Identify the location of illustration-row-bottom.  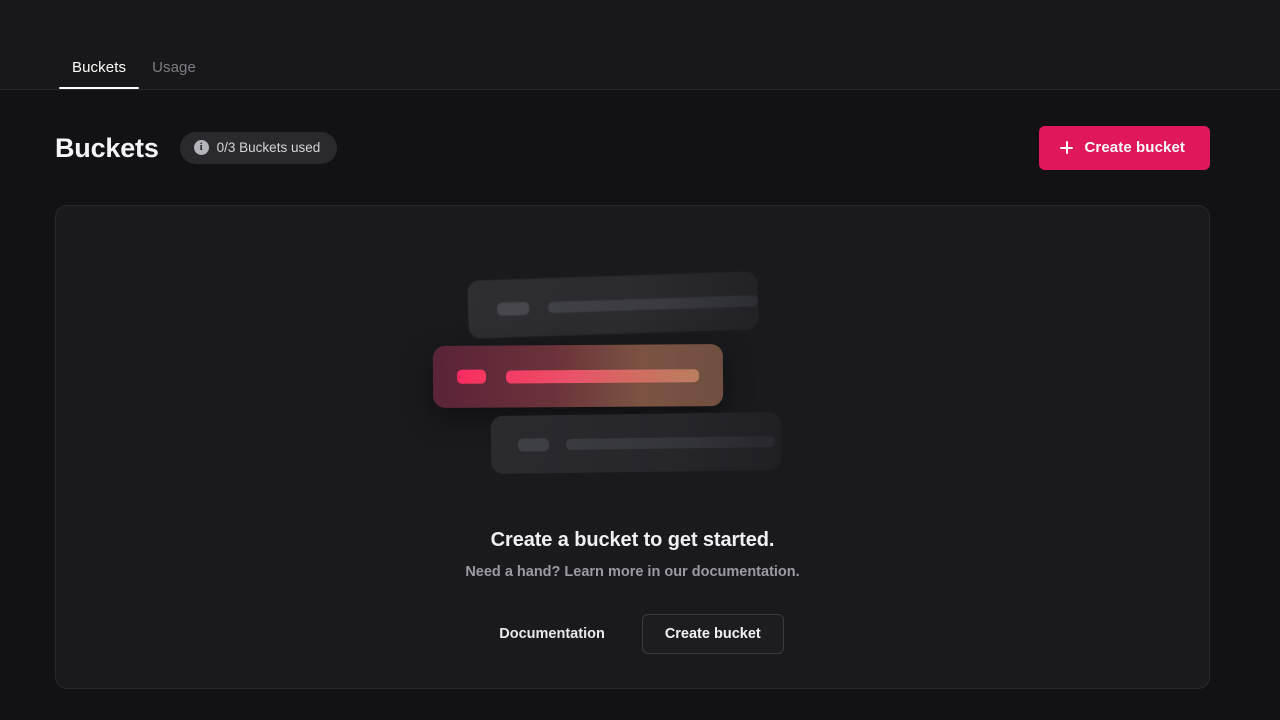
(635, 443).